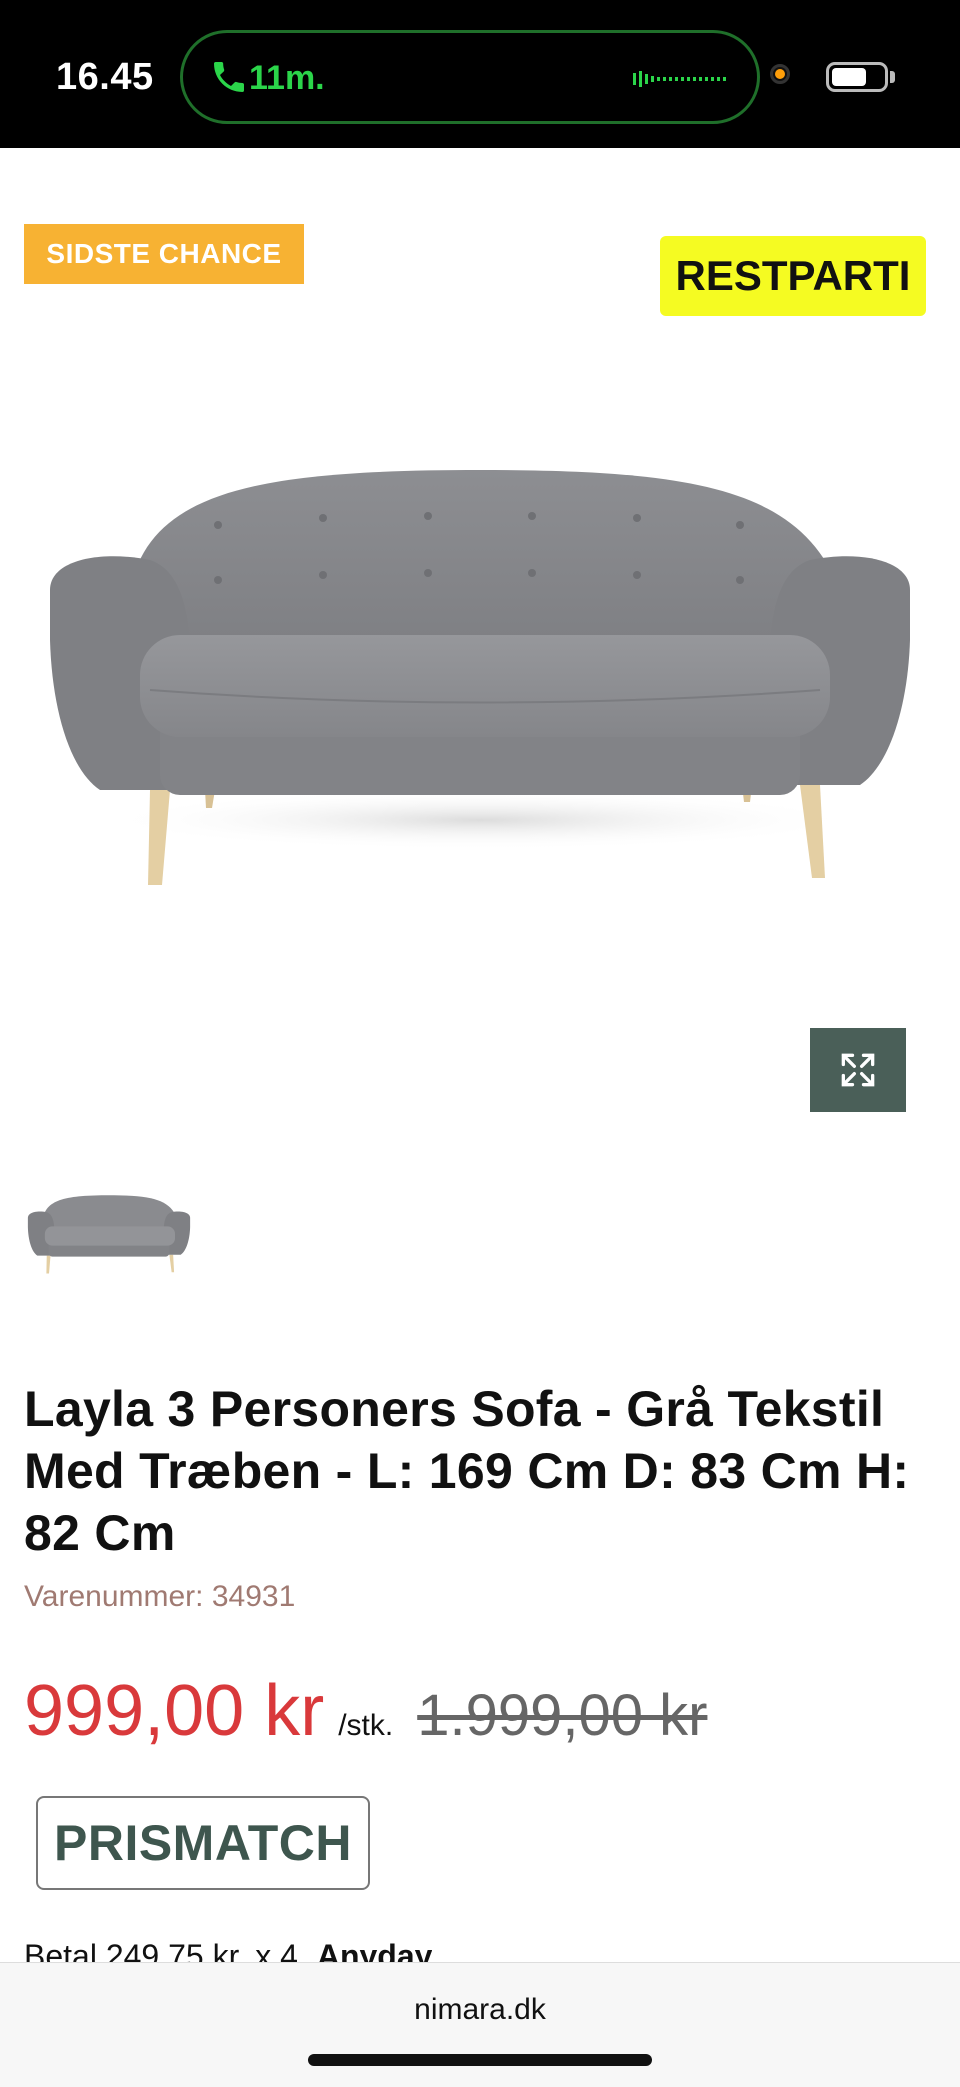  I want to click on recording-indicator-icon, so click(780, 74).